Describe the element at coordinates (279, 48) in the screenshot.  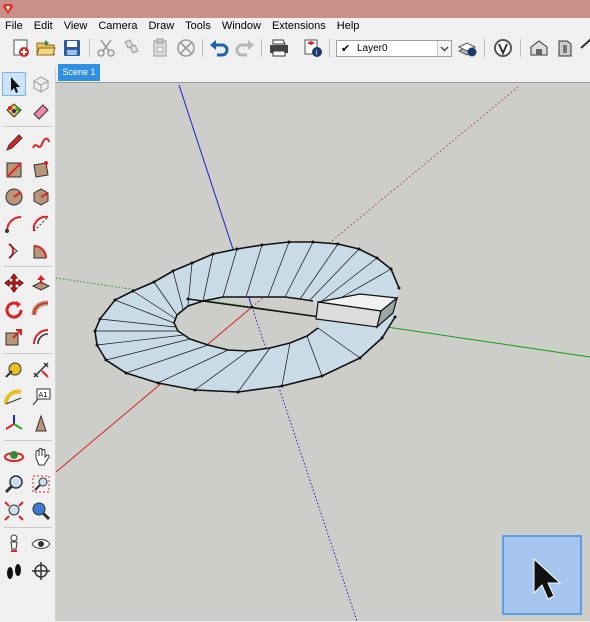
I see `print-icon` at that location.